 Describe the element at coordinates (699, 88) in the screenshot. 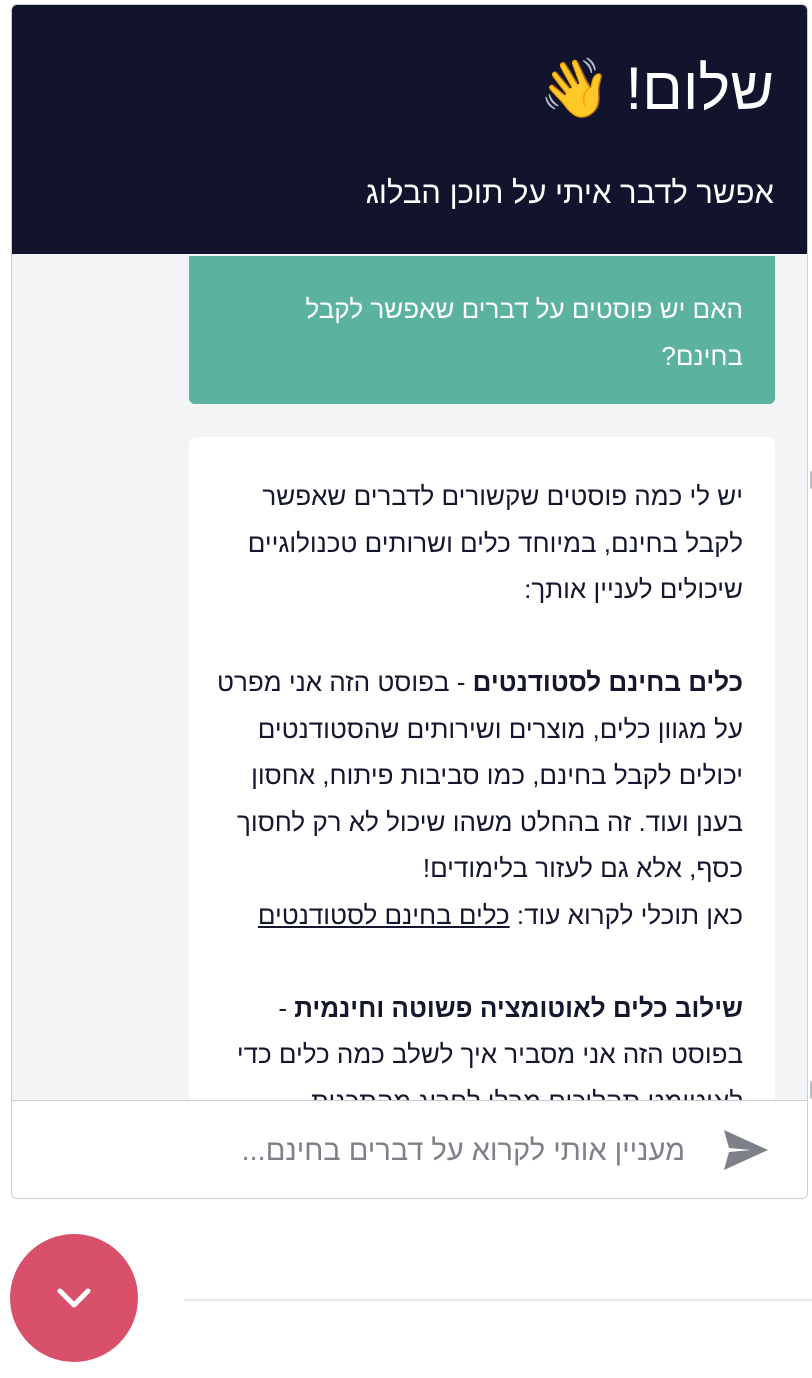

I see `greeting-text: שלום!` at that location.